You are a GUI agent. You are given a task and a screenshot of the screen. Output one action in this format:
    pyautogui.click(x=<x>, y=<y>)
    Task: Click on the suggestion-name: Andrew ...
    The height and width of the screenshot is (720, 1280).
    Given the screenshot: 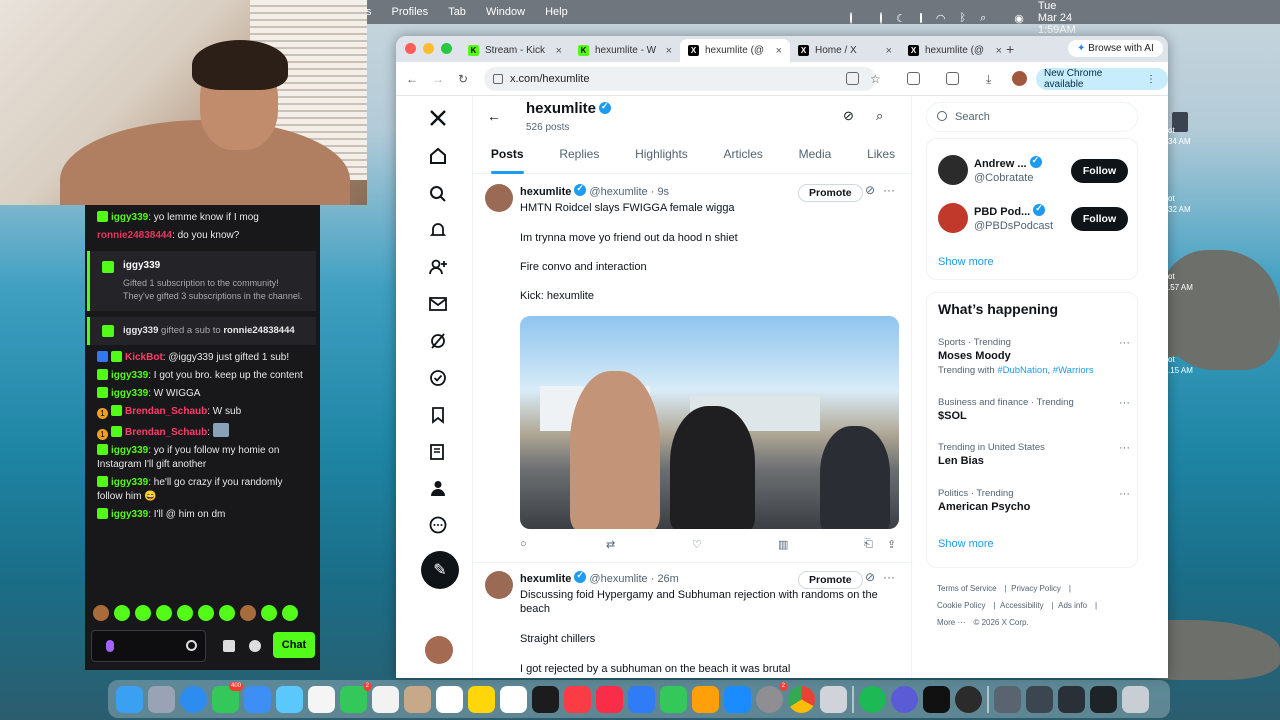 What is the action you would take?
    pyautogui.click(x=1008, y=162)
    